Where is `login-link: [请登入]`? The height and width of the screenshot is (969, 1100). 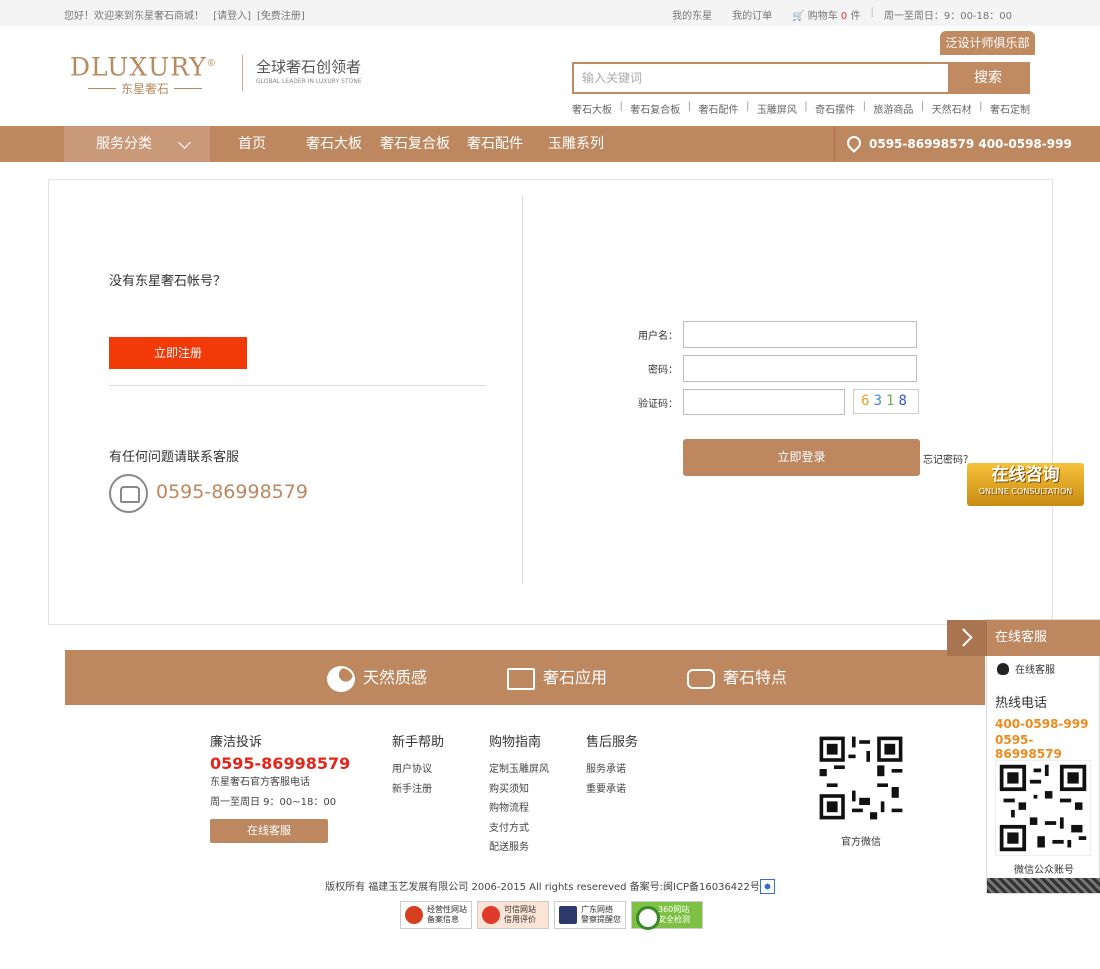 login-link: [请登入] is located at coordinates (232, 16).